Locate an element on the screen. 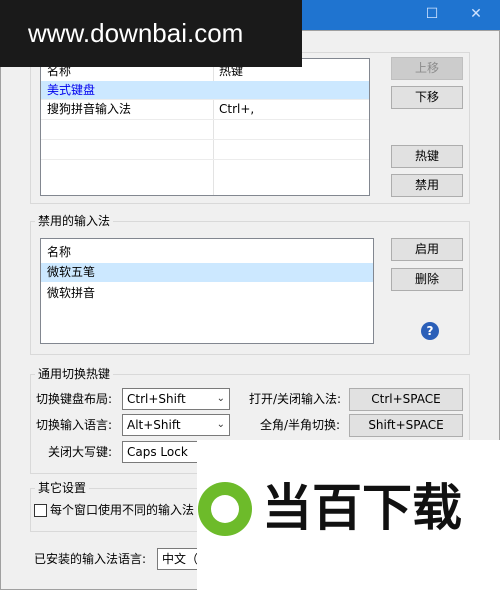  toggle-ime-hotkey-button: Ctrl+SPACE is located at coordinates (406, 399).